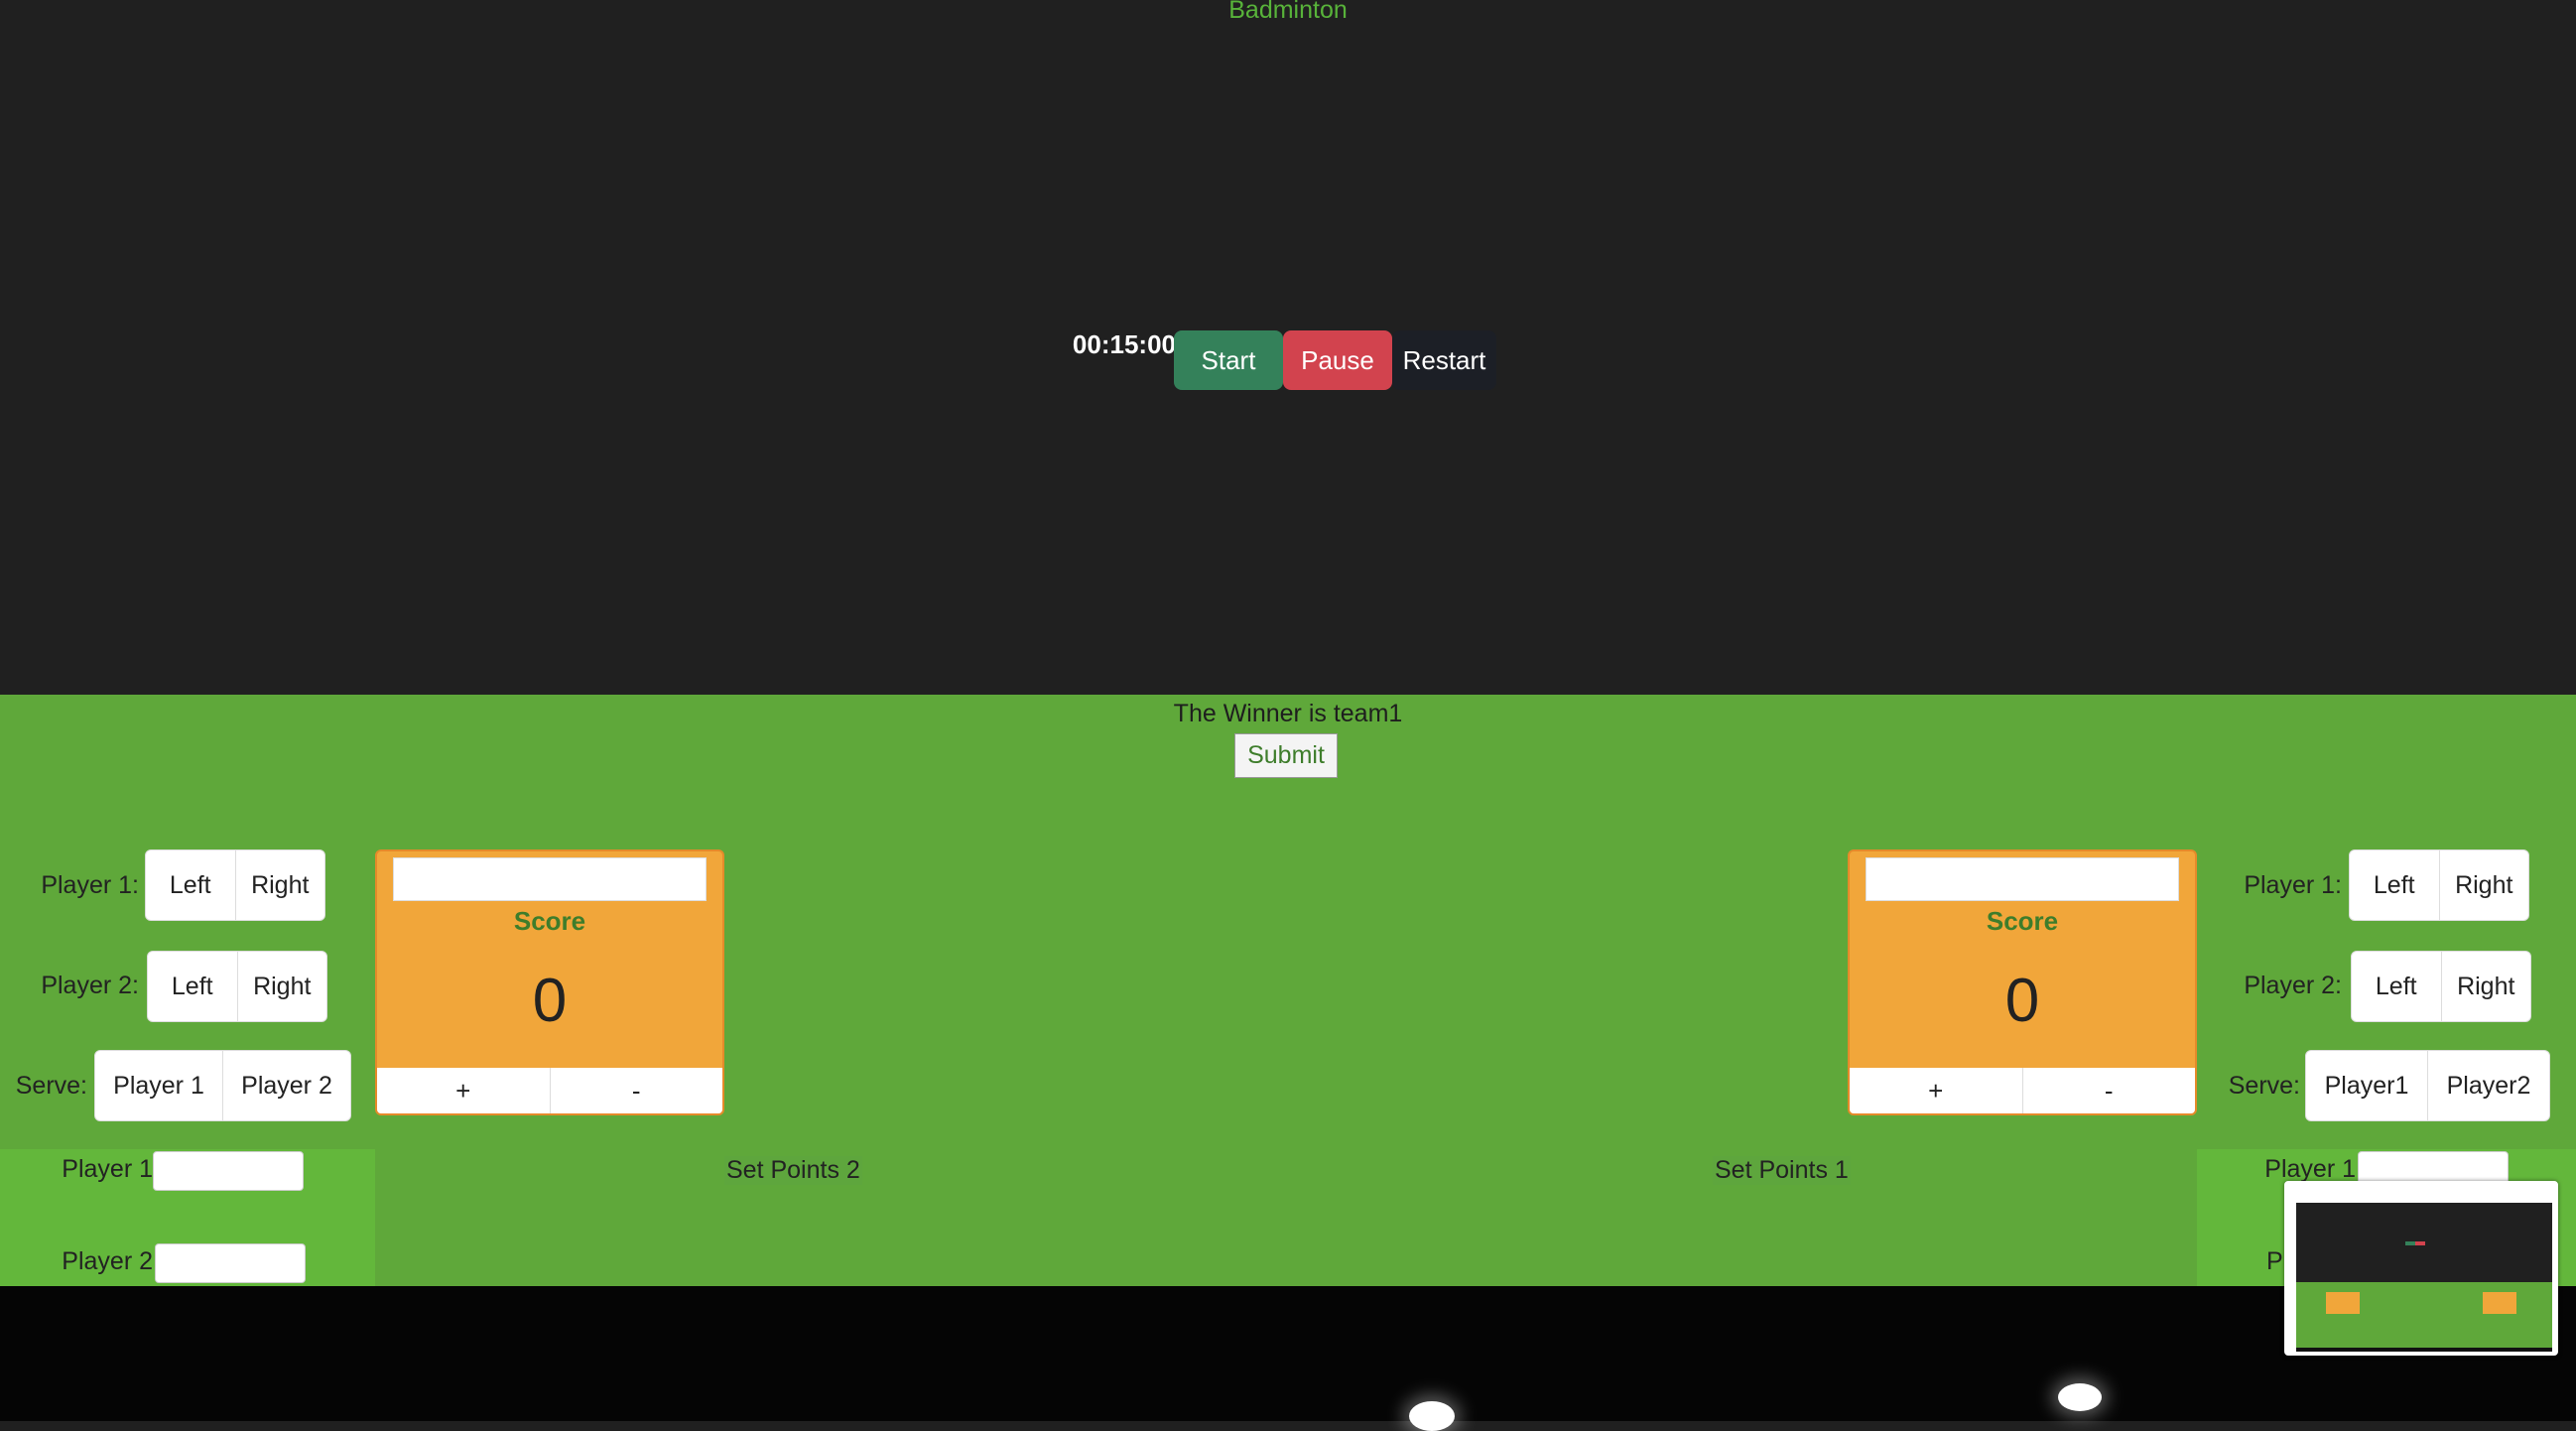 This screenshot has height=1431, width=2576. What do you see at coordinates (636, 1090) in the screenshot?
I see `left-score-minus-button: -` at bounding box center [636, 1090].